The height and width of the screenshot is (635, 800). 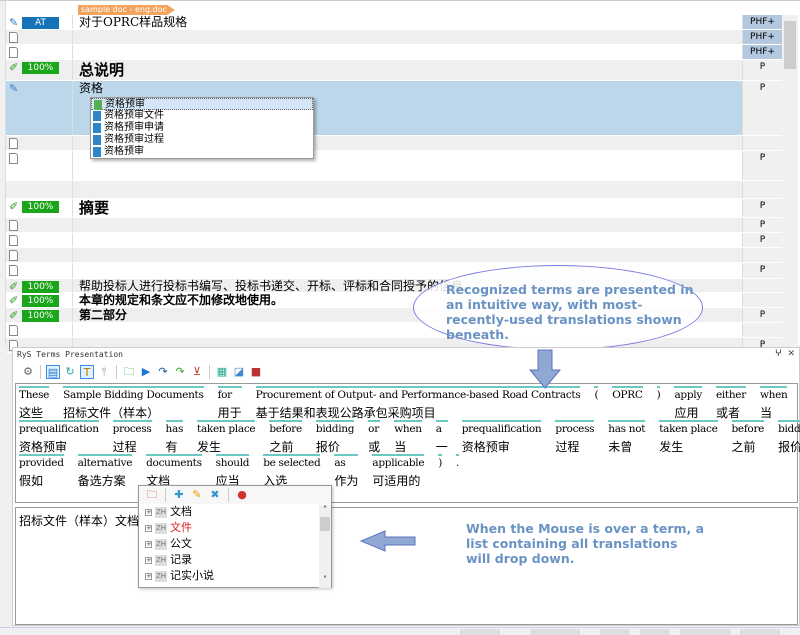 What do you see at coordinates (400, 631) in the screenshot?
I see `status-bar` at bounding box center [400, 631].